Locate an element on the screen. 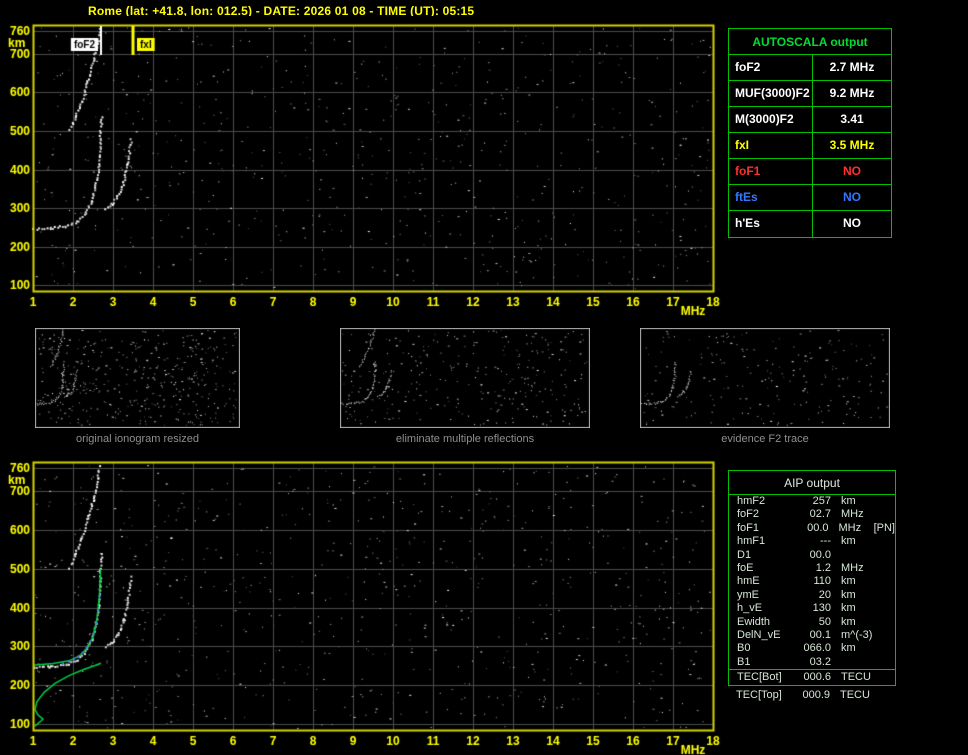 This screenshot has height=755, width=968. autoscala-row-ftEs: ftEs NO is located at coordinates (810, 198).